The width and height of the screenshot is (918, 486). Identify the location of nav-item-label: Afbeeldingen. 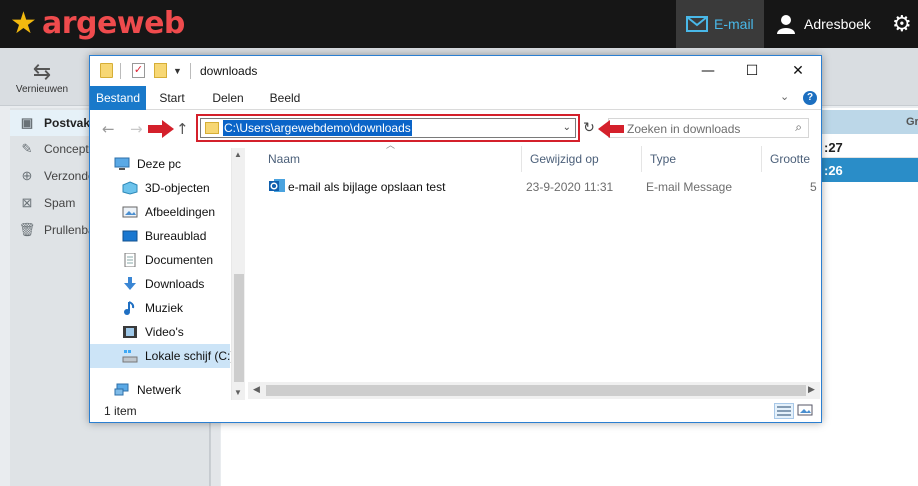
(180, 212).